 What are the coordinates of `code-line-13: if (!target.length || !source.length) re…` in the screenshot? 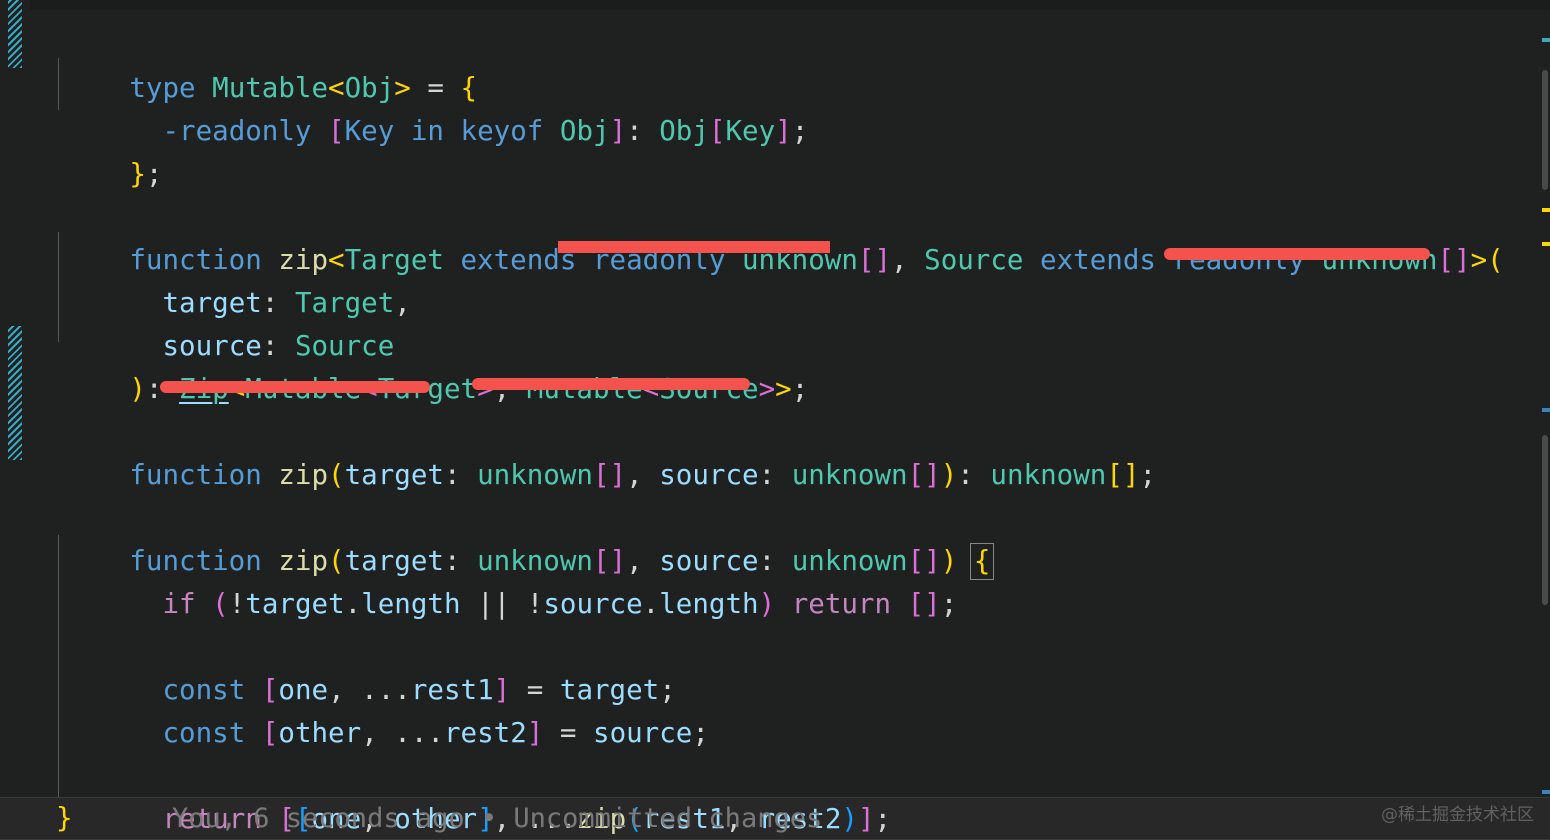 It's located at (493, 580).